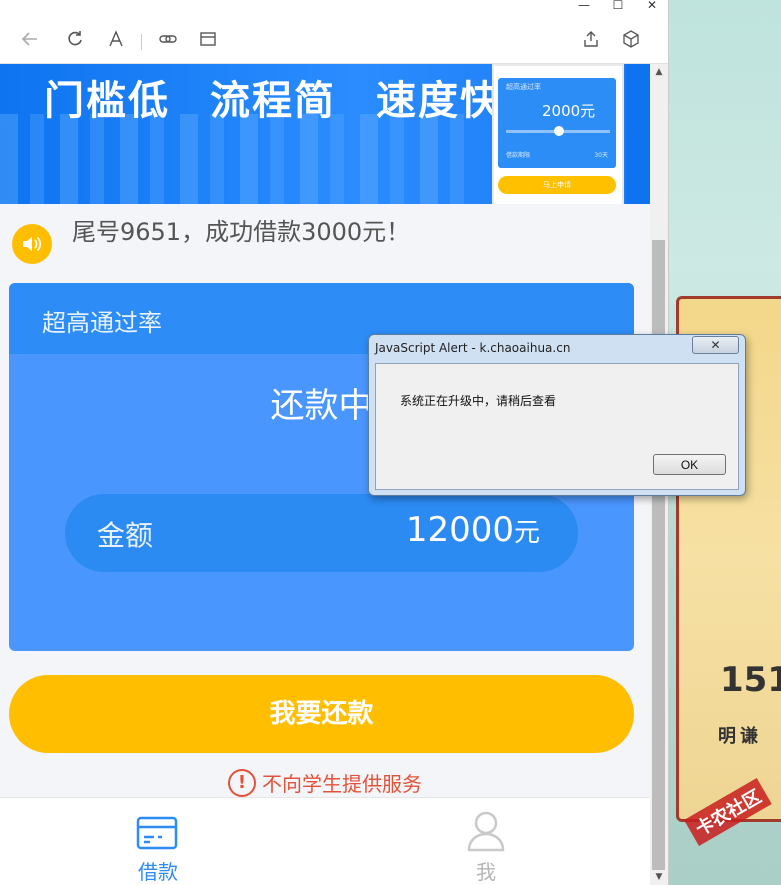 Image resolution: width=781 pixels, height=885 pixels. I want to click on background-number: 151, so click(750, 680).